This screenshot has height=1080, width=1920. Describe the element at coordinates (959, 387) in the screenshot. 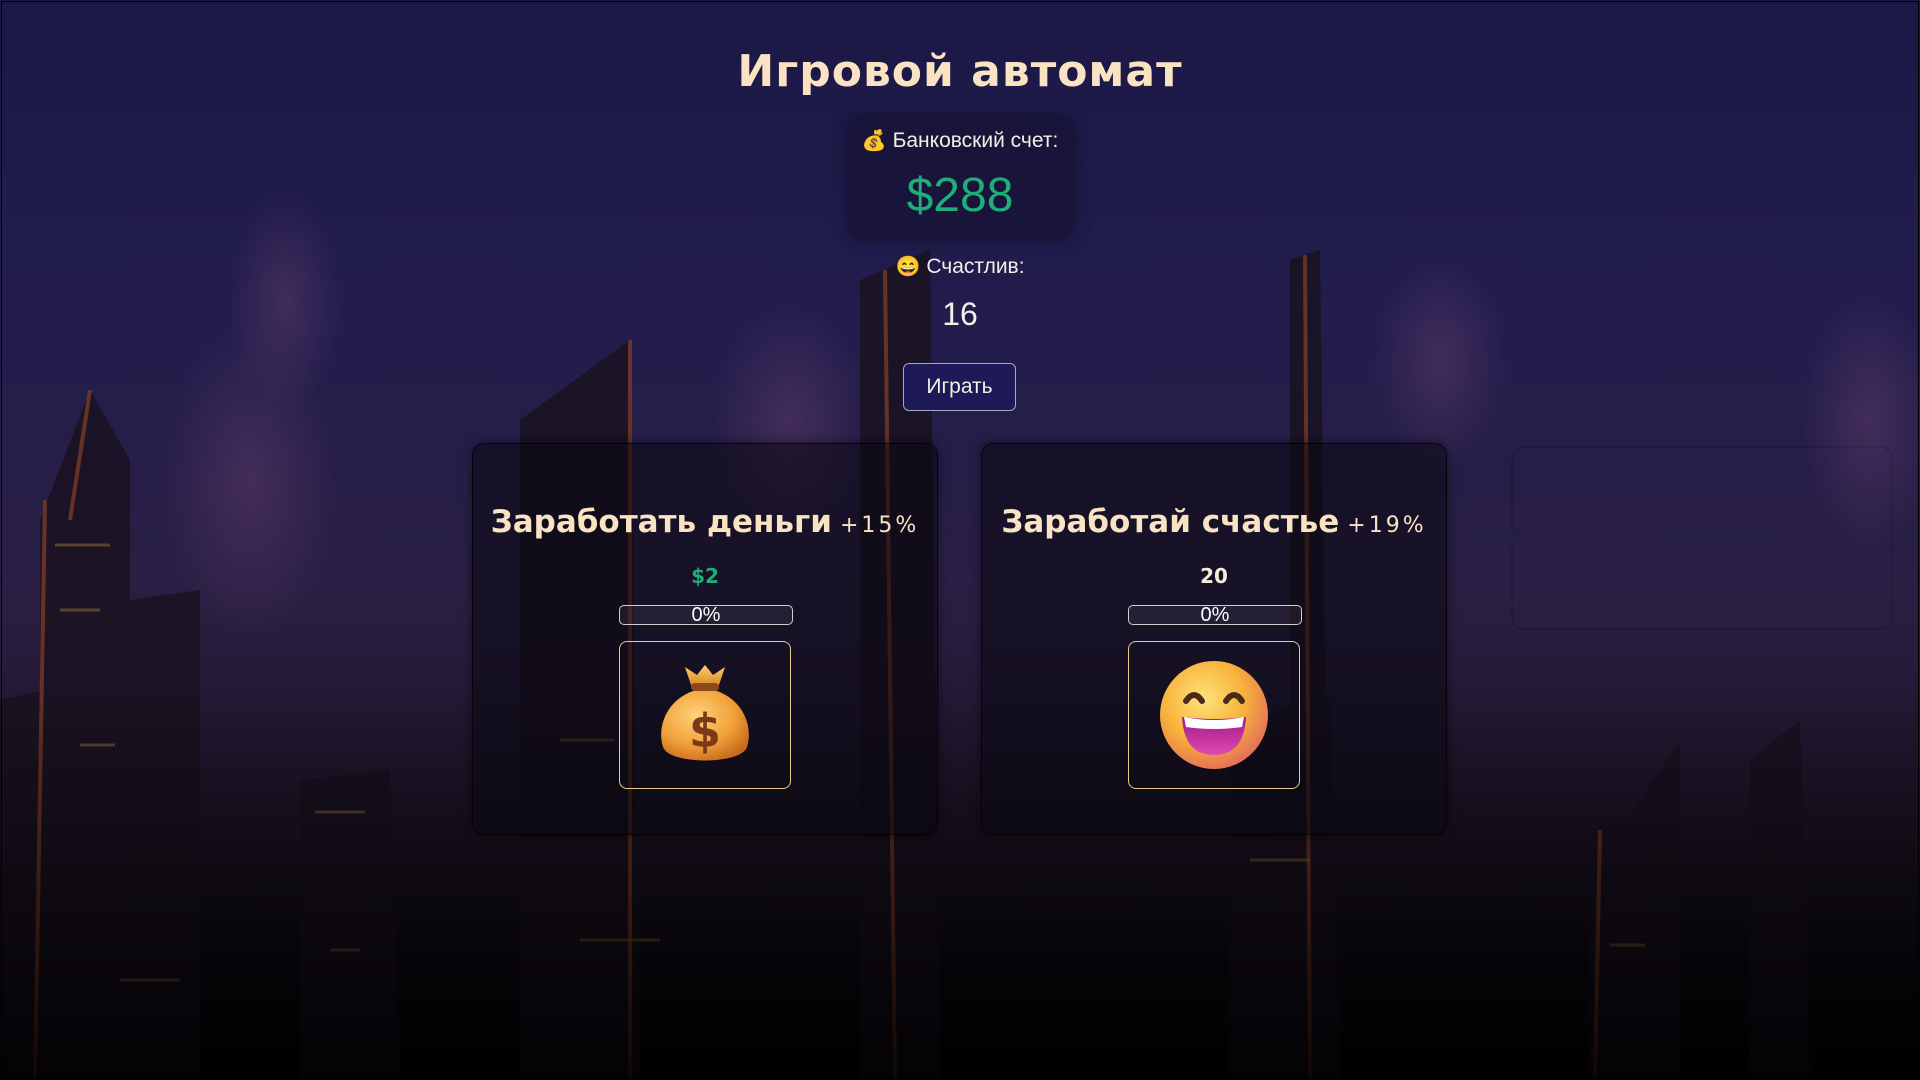

I see `play-button: Играть` at that location.